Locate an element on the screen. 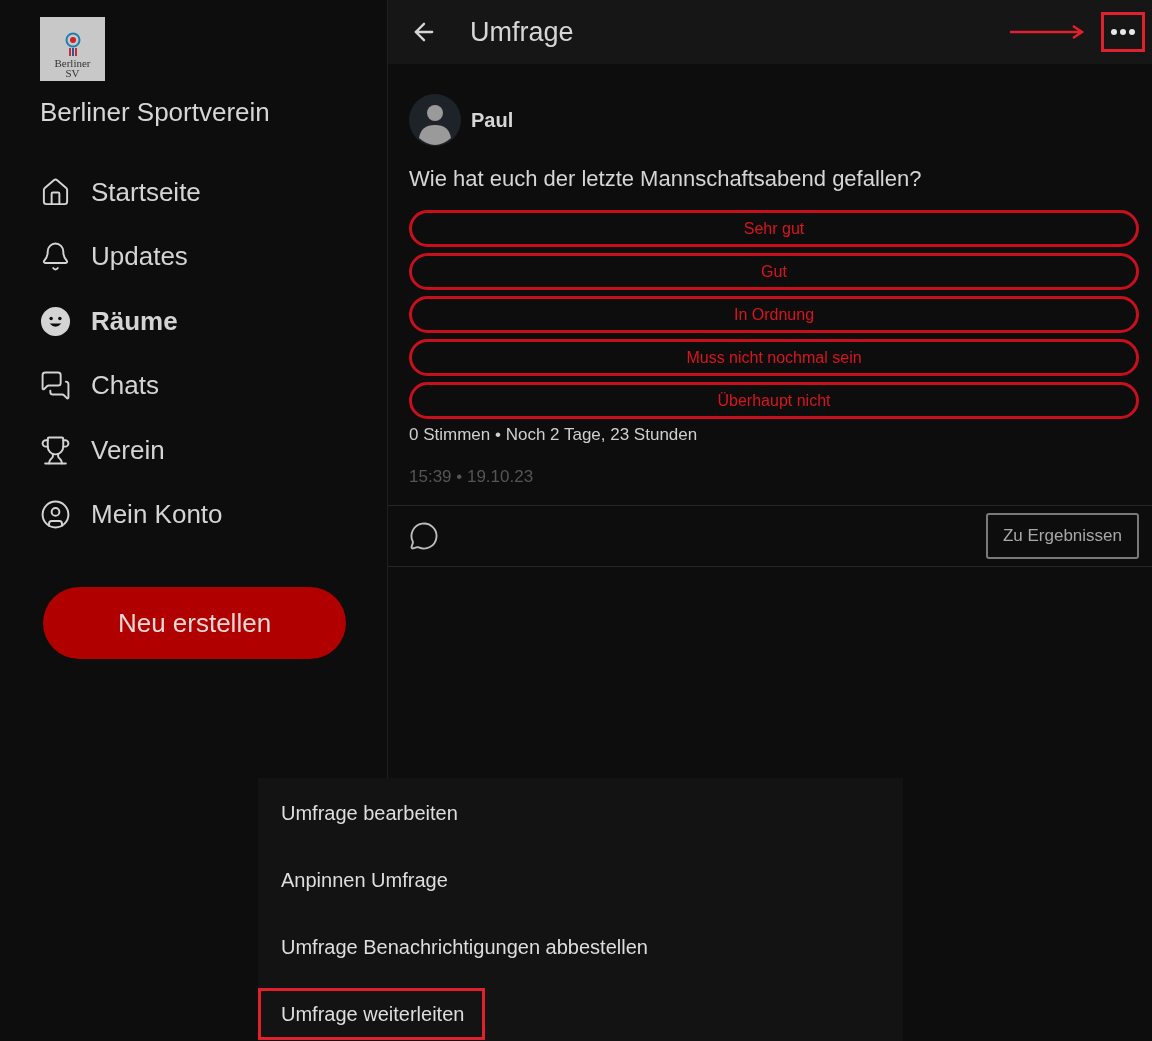  avatar is located at coordinates (435, 120).